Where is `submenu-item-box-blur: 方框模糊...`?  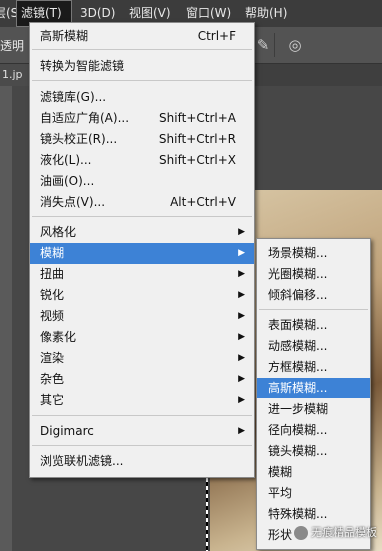 submenu-item-box-blur: 方框模糊... is located at coordinates (313, 367).